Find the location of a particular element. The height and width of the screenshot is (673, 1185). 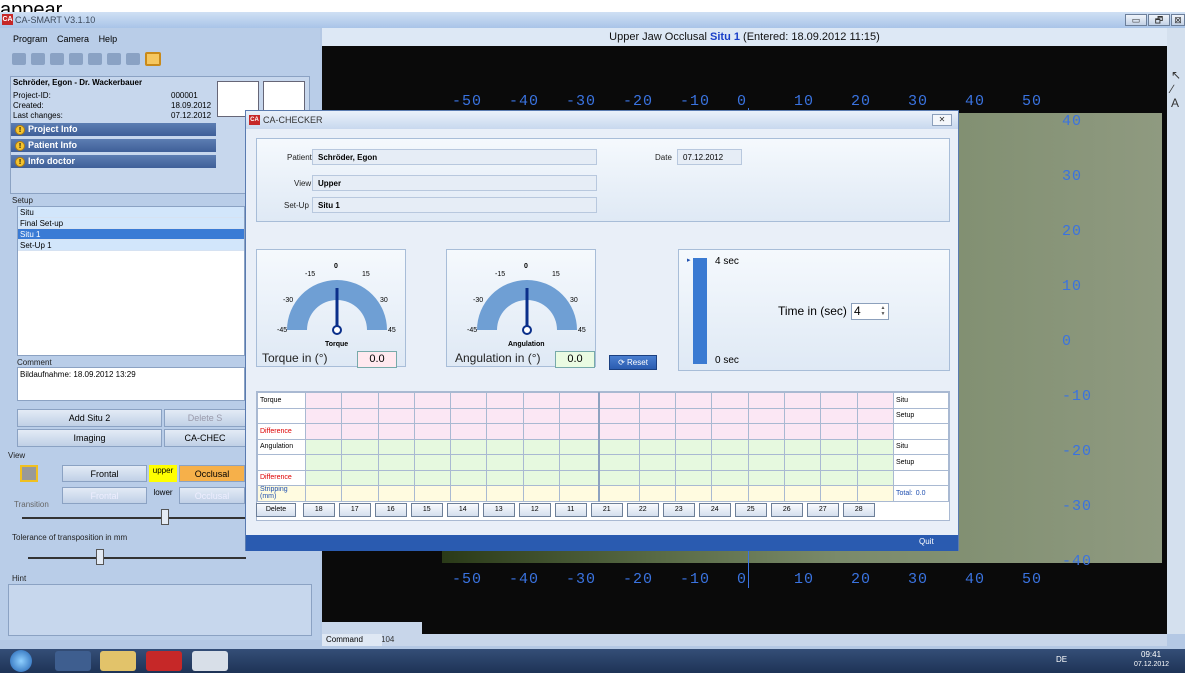

tooth-button-23: 23 is located at coordinates (678, 510).